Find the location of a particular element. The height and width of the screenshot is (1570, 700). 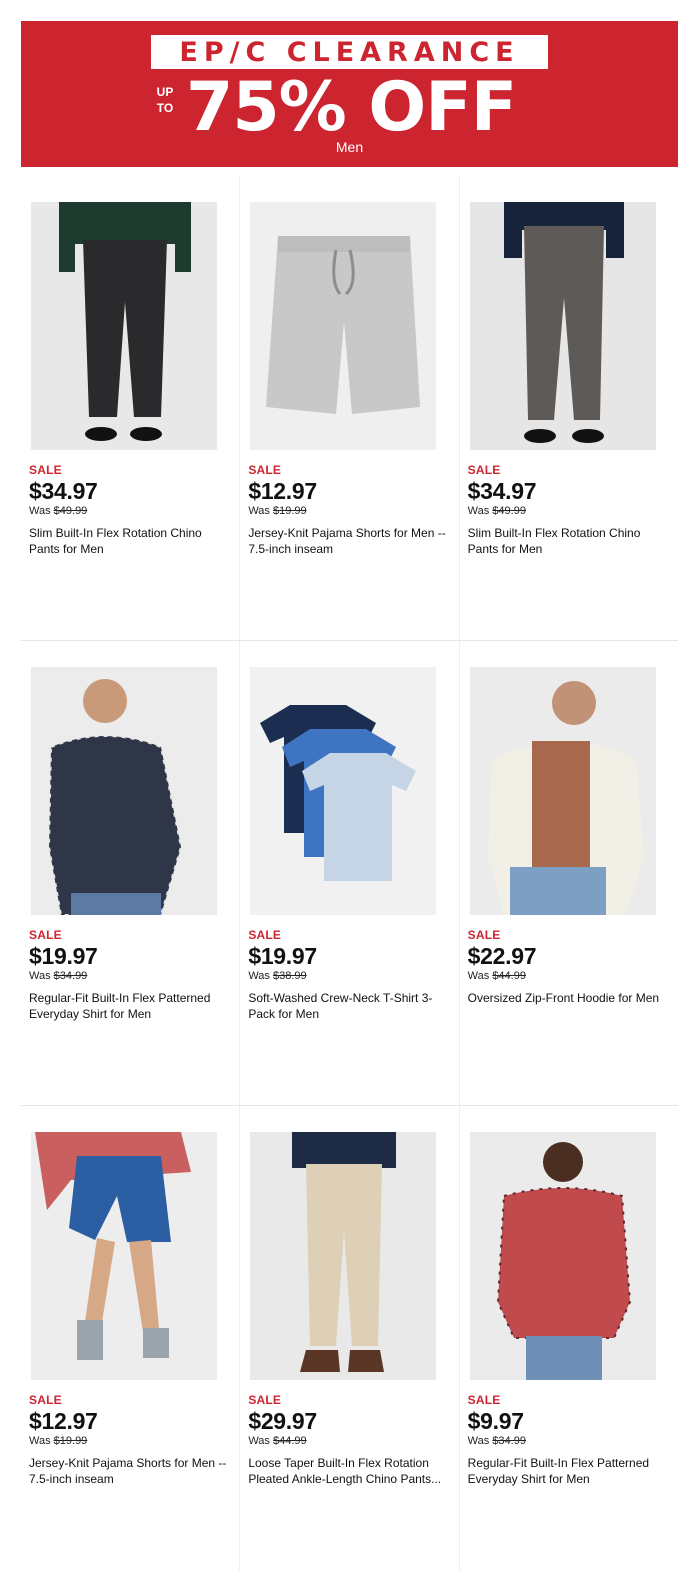

cream-hoodie-icon is located at coordinates (562, 791).